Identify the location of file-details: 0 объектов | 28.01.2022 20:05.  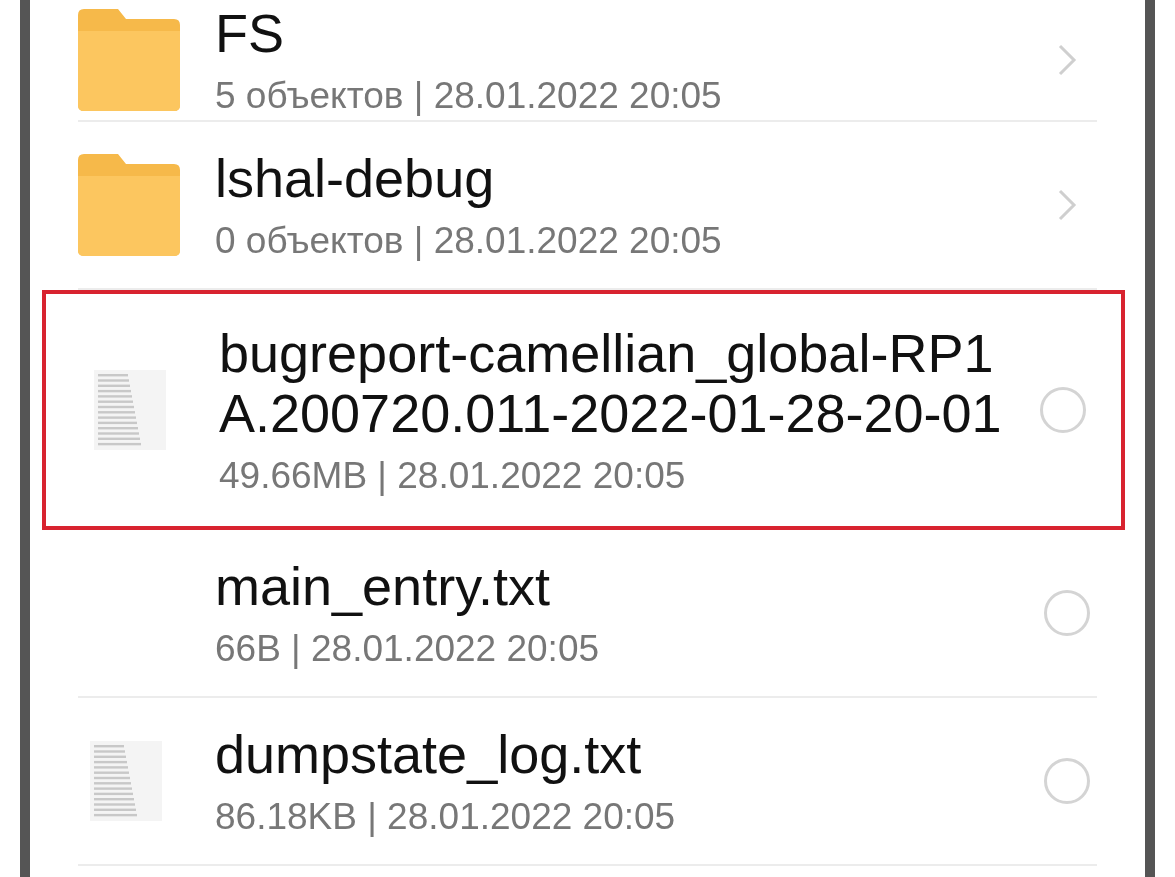
(469, 241).